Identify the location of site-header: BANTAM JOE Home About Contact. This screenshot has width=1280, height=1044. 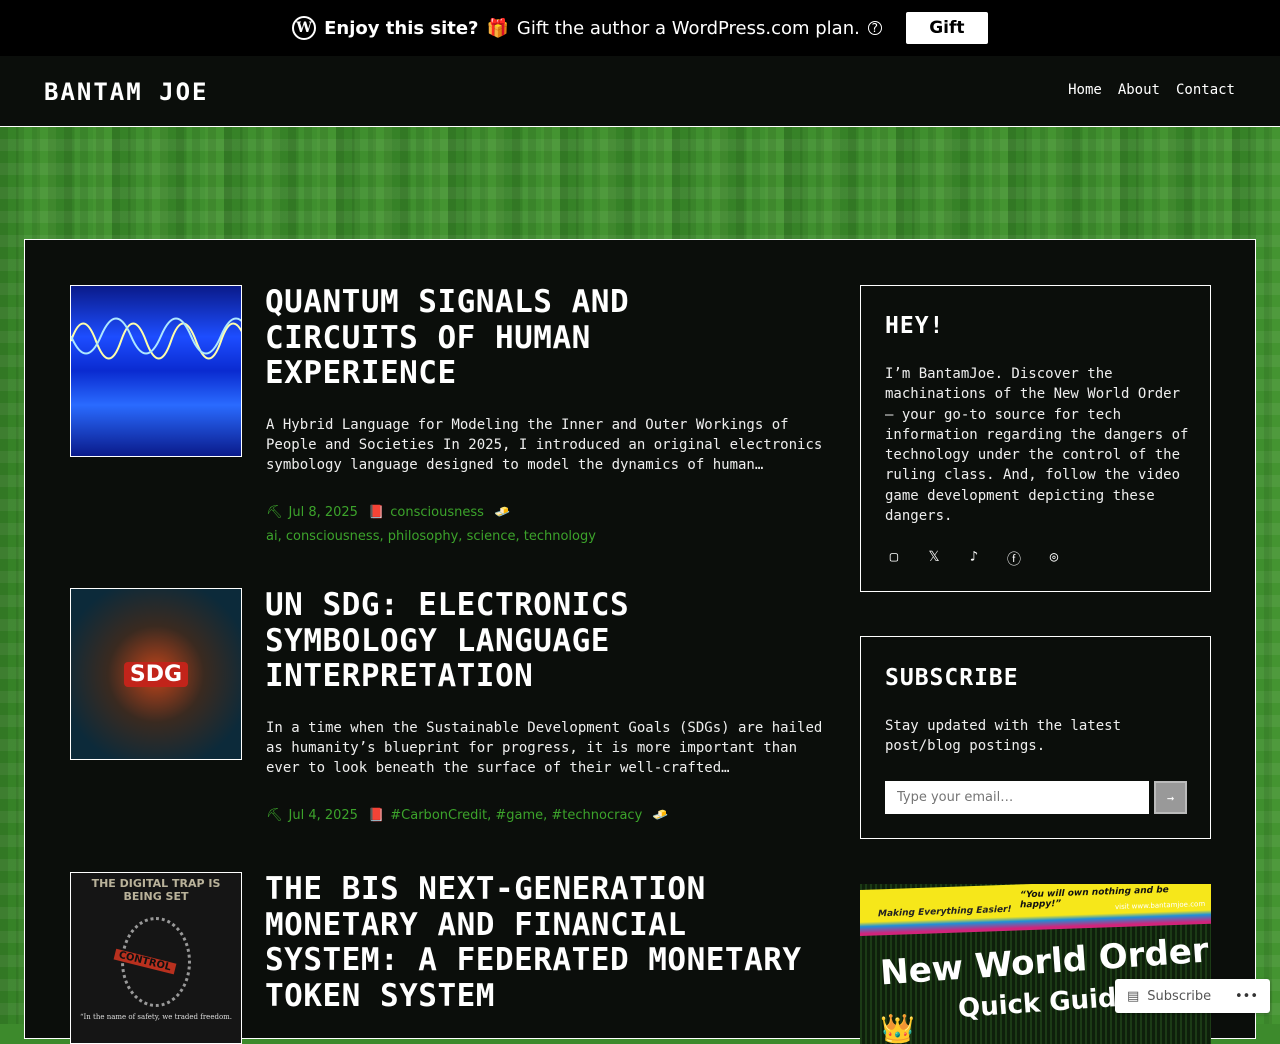
(640, 91).